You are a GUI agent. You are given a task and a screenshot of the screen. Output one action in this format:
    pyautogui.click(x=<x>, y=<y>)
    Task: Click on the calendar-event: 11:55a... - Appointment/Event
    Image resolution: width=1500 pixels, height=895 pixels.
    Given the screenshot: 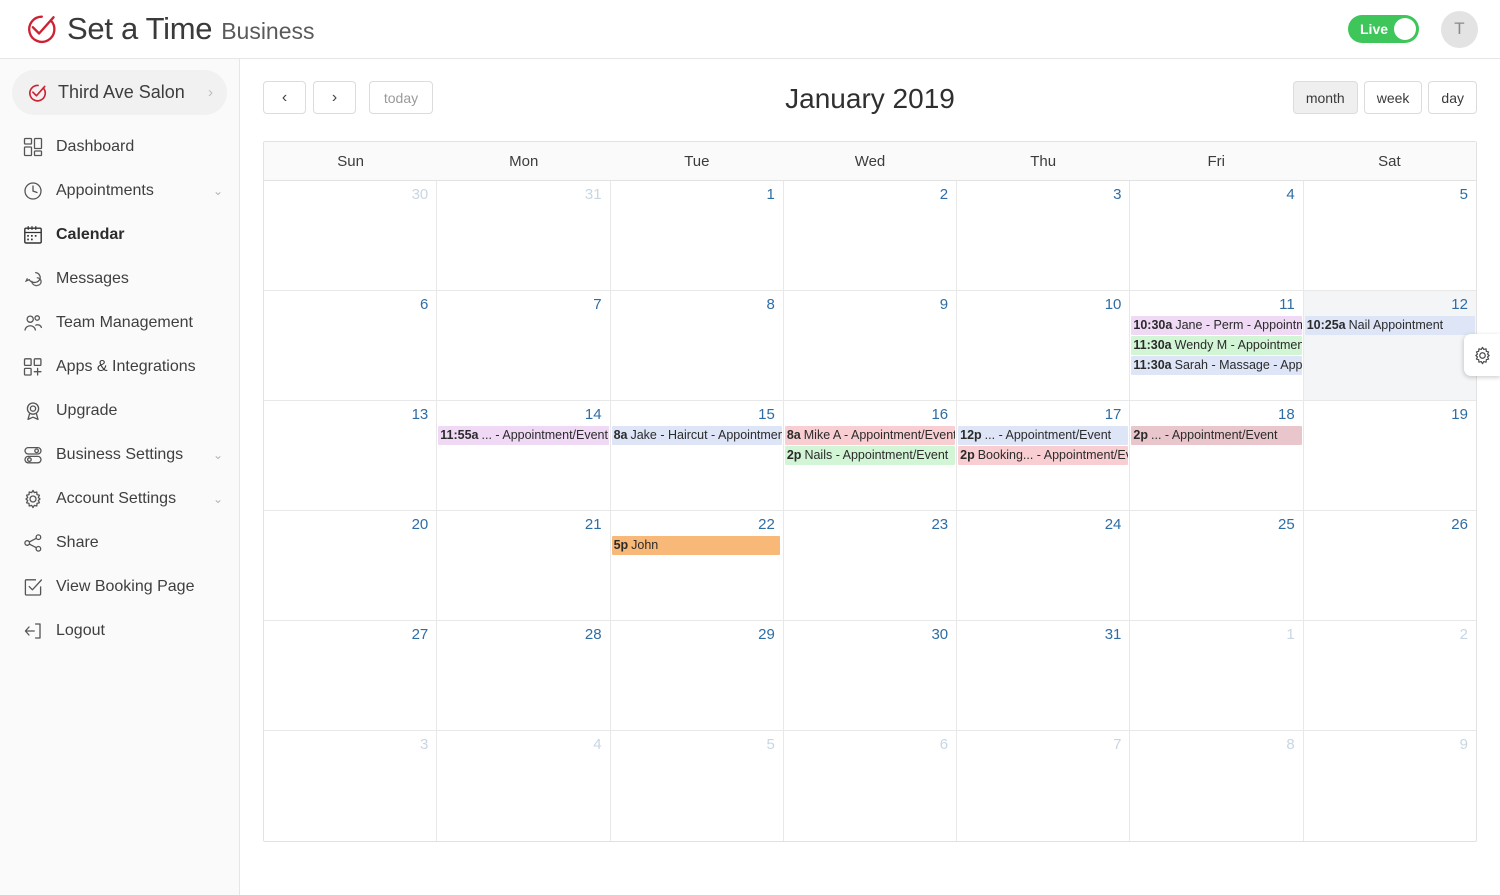 What is the action you would take?
    pyautogui.click(x=523, y=435)
    